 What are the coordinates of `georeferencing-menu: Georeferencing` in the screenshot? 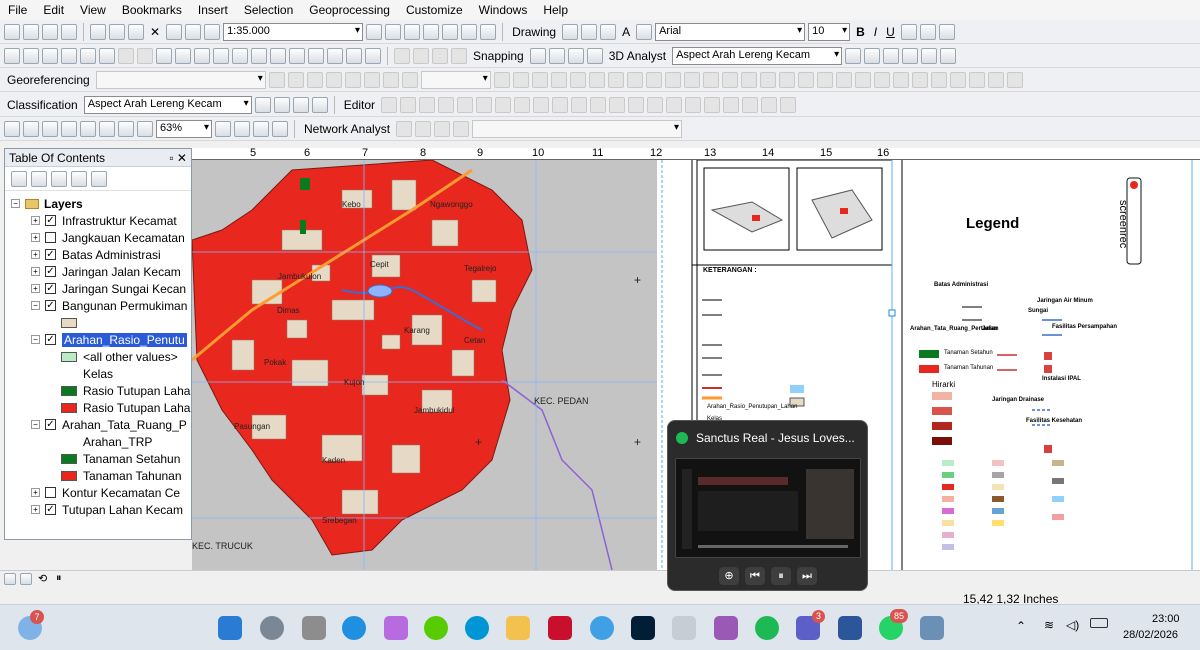 It's located at (48, 80).